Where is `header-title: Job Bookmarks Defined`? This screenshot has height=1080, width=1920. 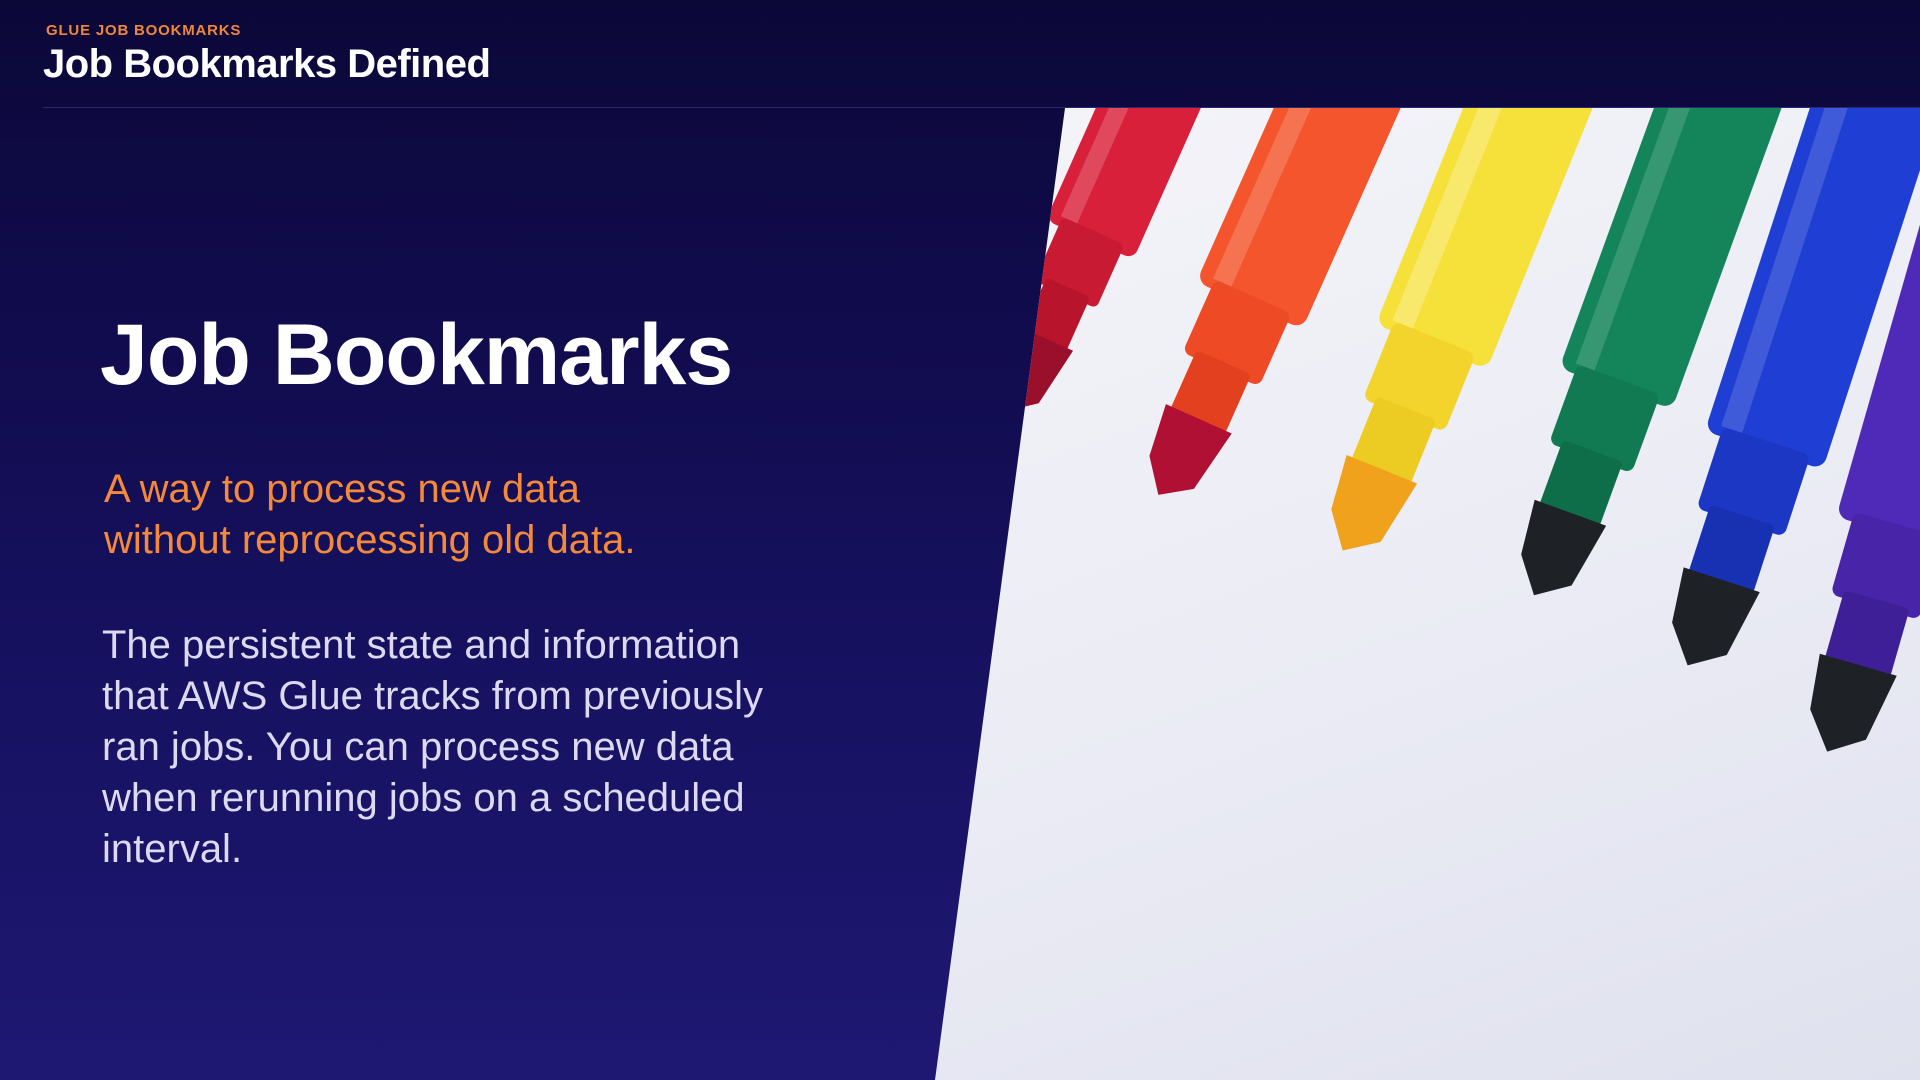
header-title: Job Bookmarks Defined is located at coordinates (267, 64).